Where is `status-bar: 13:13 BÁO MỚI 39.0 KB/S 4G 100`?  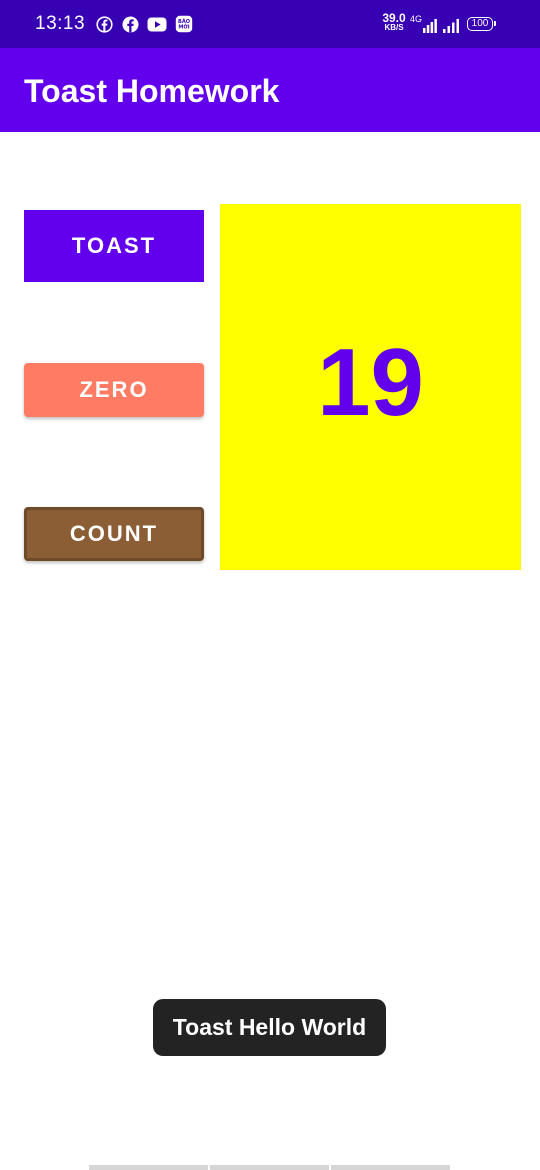
status-bar: 13:13 BÁO MỚI 39.0 KB/S 4G 100 is located at coordinates (270, 24).